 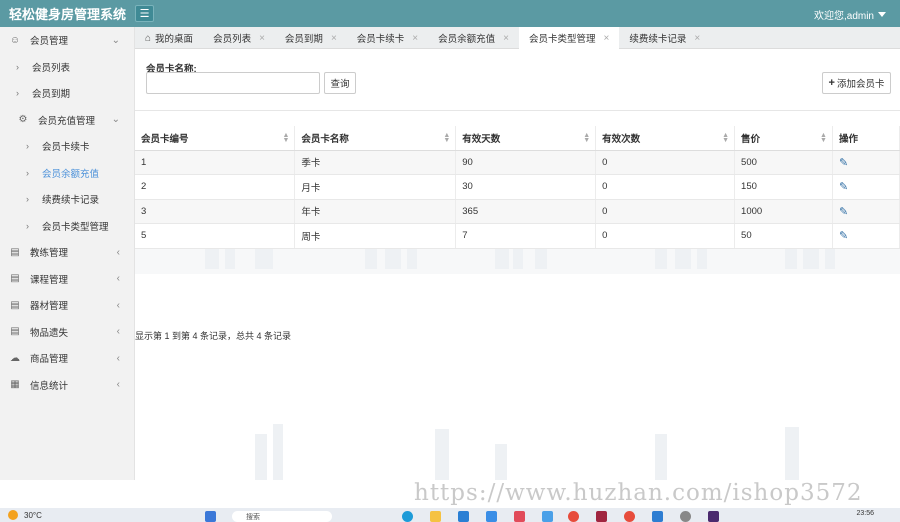 What do you see at coordinates (375, 187) in the screenshot?
I see `table-cell: 月卡` at bounding box center [375, 187].